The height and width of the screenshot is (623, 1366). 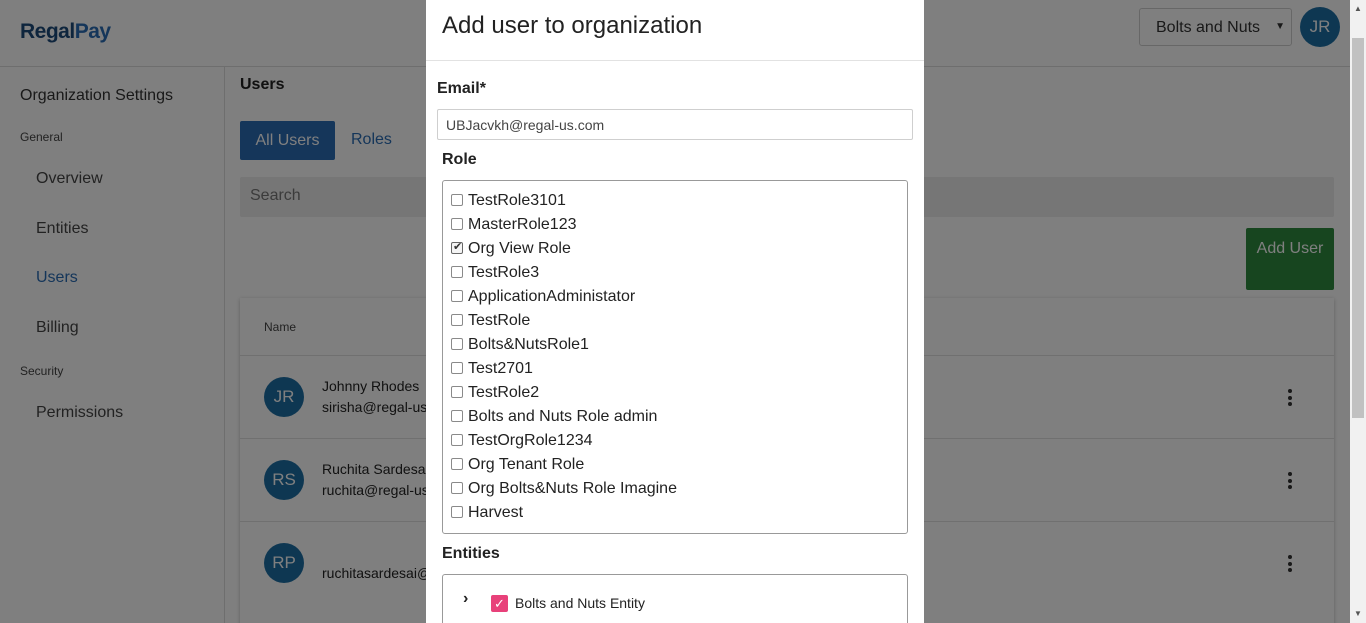 What do you see at coordinates (459, 159) in the screenshot?
I see `role-label: Role` at bounding box center [459, 159].